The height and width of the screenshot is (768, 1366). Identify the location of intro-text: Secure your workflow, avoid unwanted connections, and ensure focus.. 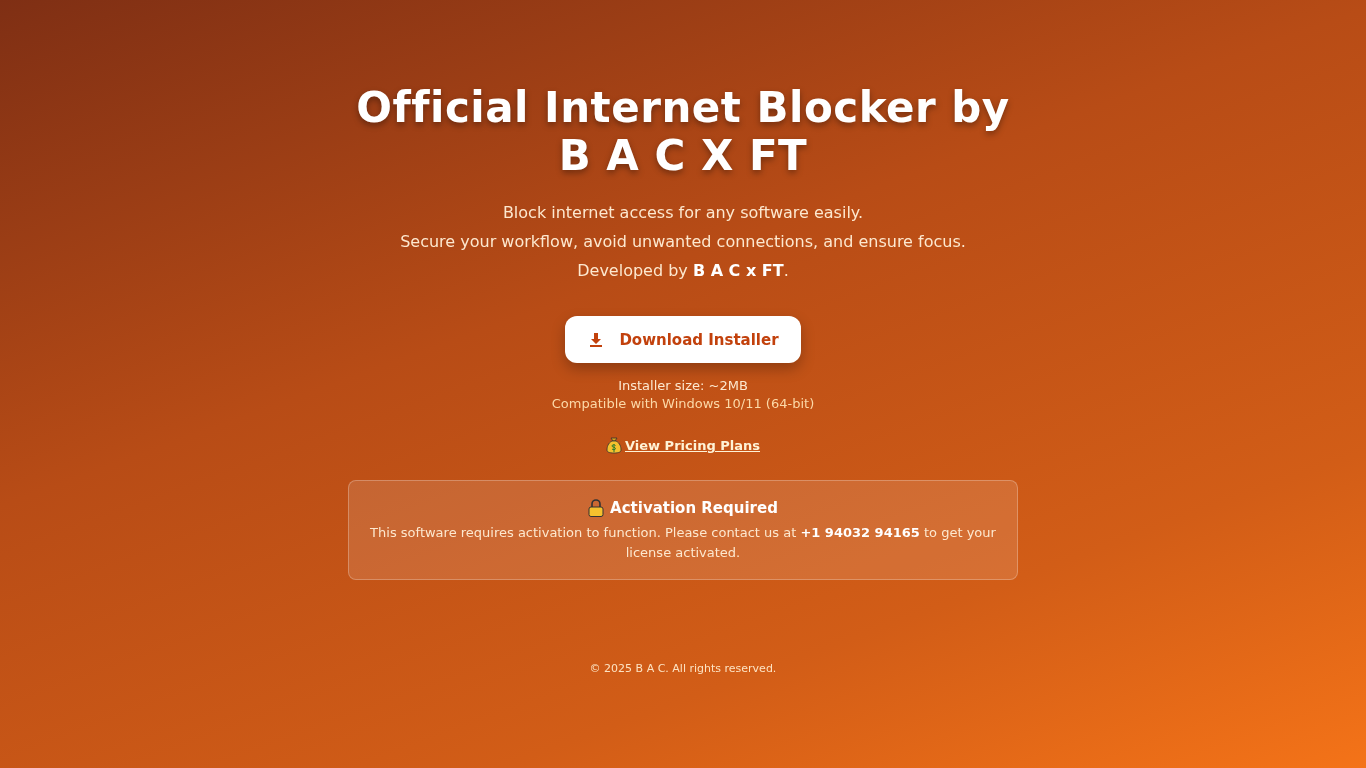
(683, 242).